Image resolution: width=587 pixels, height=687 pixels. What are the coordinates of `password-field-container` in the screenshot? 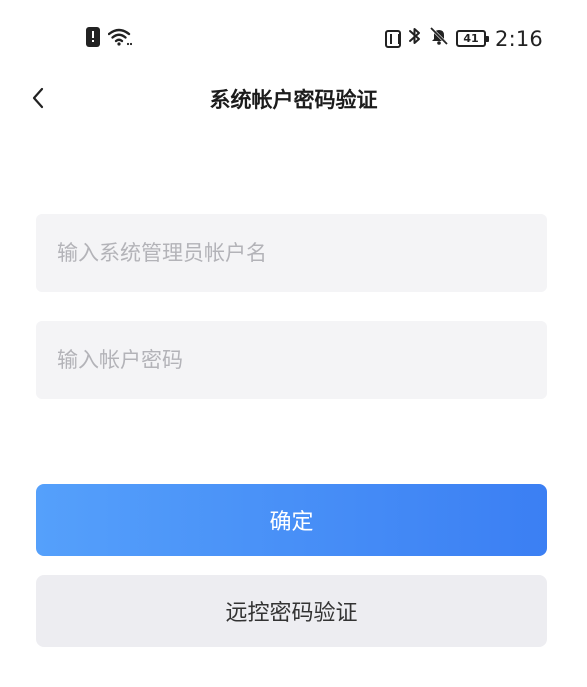 It's located at (291, 360).